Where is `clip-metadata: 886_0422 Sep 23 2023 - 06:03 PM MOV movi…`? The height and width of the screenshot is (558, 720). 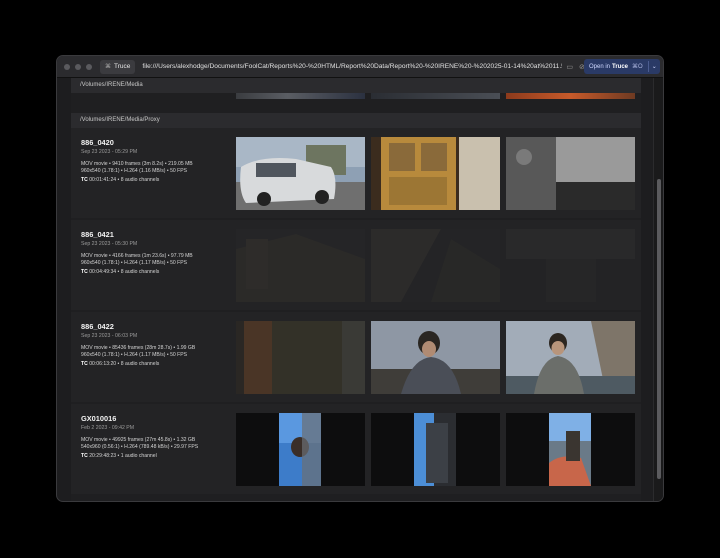
clip-metadata: 886_0422 Sep 23 2023 - 06:03 PM MOV movi… is located at coordinates (161, 344).